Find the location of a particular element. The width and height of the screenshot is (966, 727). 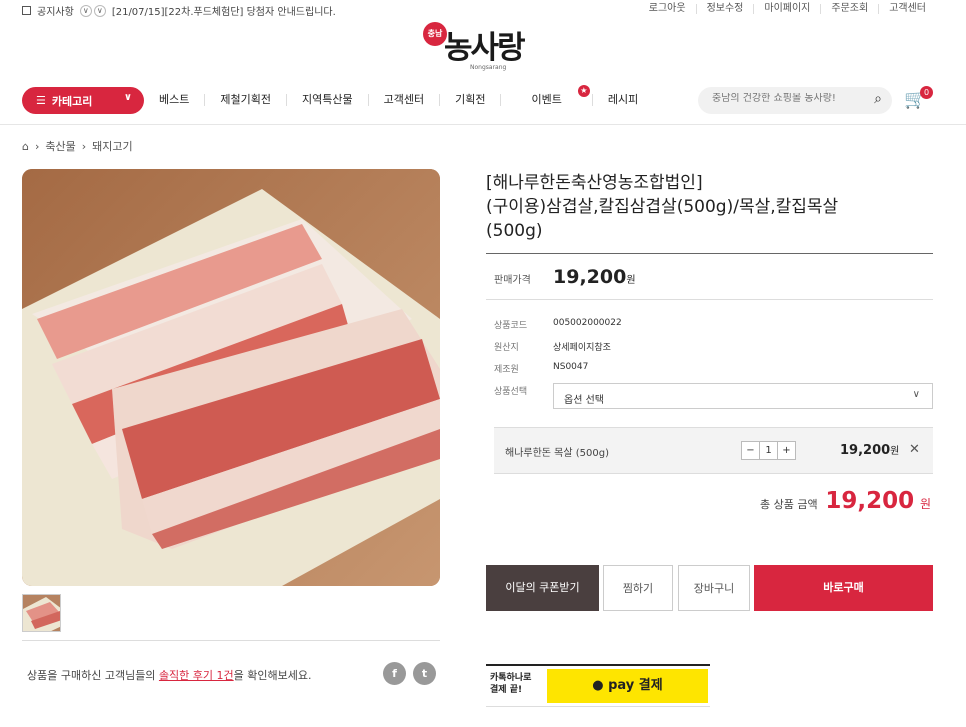

star-icon: ★ is located at coordinates (583, 91).